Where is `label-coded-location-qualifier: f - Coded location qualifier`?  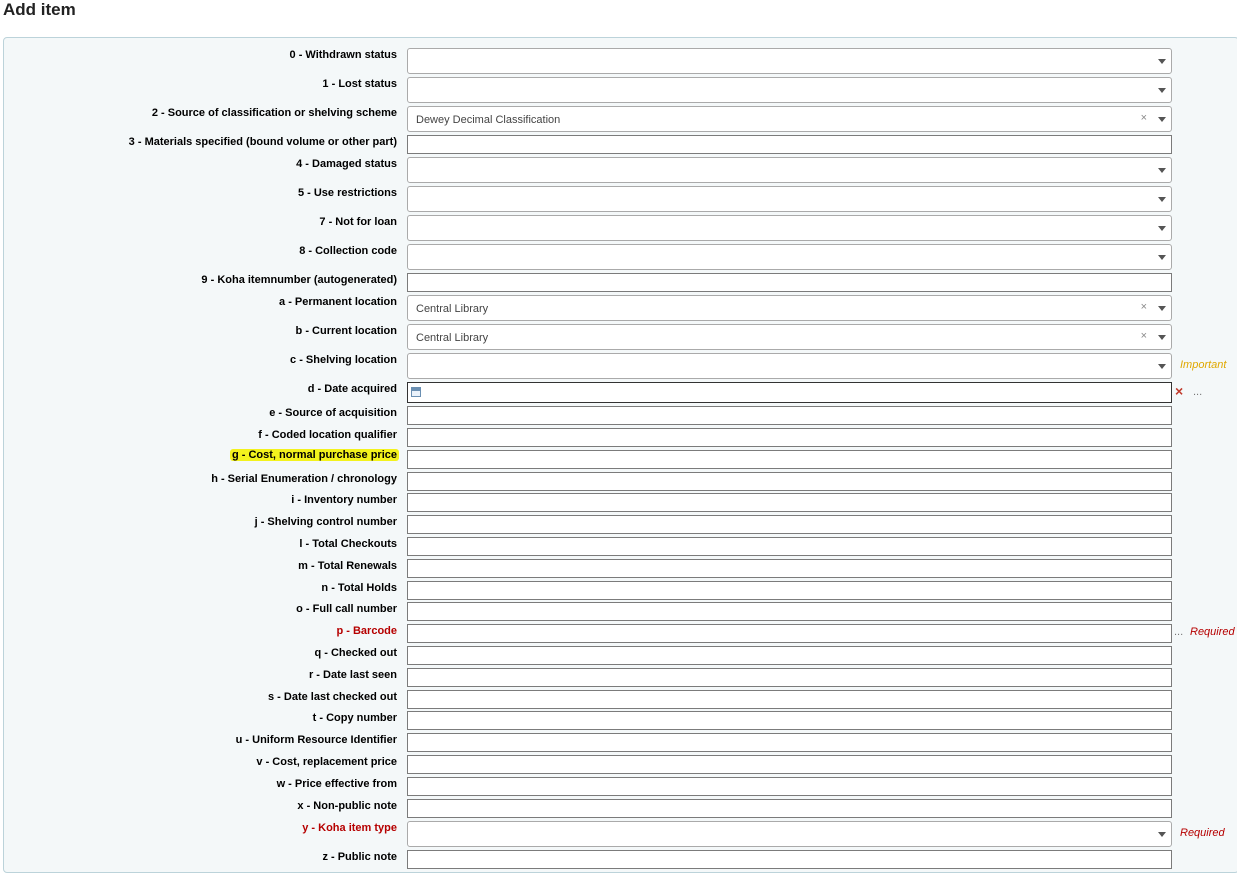 label-coded-location-qualifier: f - Coded location qualifier is located at coordinates (327, 435).